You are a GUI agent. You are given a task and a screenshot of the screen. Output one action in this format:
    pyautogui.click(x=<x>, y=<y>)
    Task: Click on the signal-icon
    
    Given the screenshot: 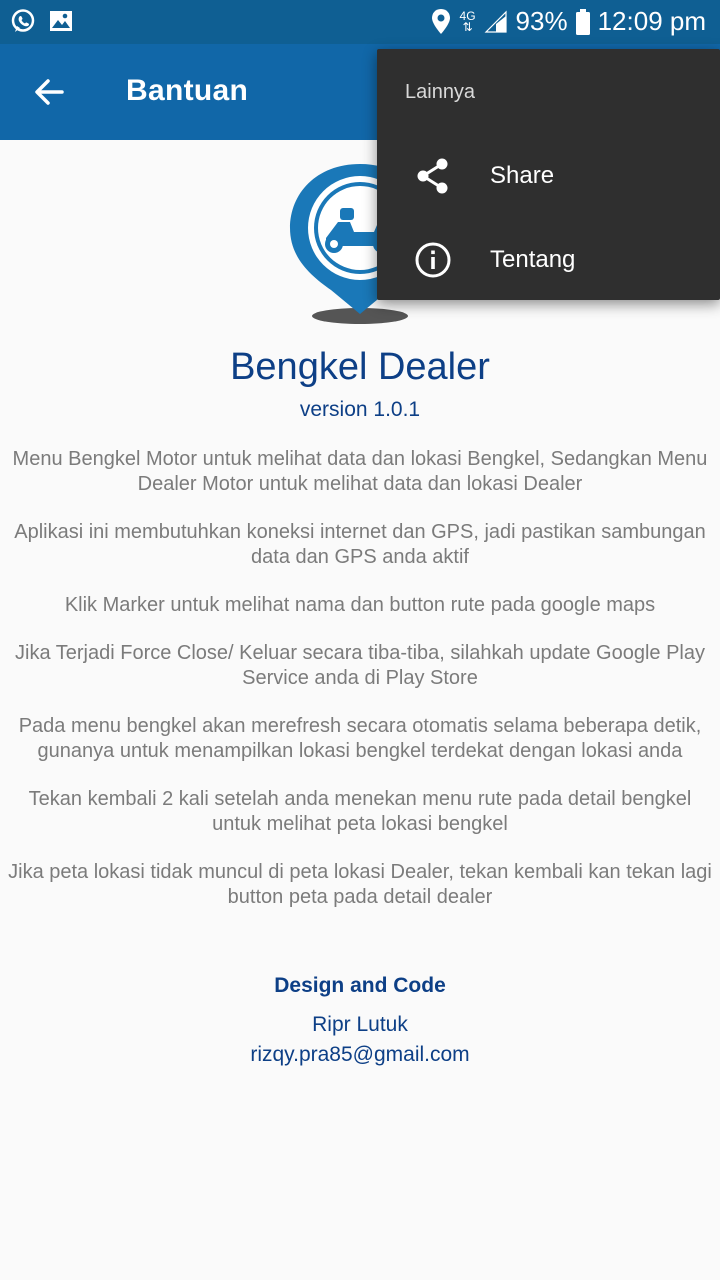 What is the action you would take?
    pyautogui.click(x=495, y=21)
    